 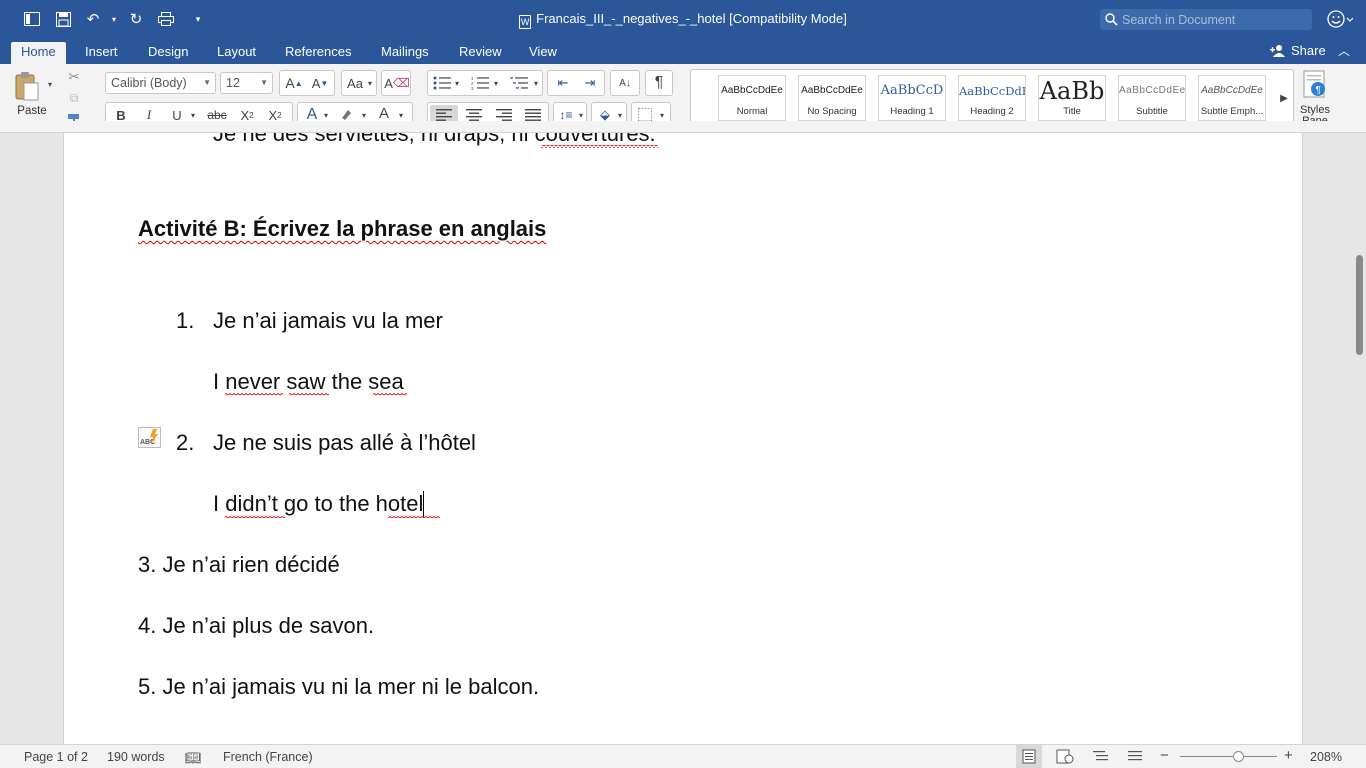 What do you see at coordinates (344, 443) in the screenshot?
I see `list-item-2-french: Je ne suis pas allé à l’hôtel` at bounding box center [344, 443].